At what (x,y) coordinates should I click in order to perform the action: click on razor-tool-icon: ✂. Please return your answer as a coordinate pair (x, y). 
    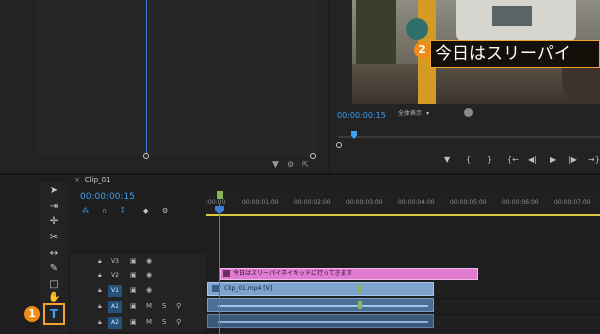
    Looking at the image, I should click on (54, 237).